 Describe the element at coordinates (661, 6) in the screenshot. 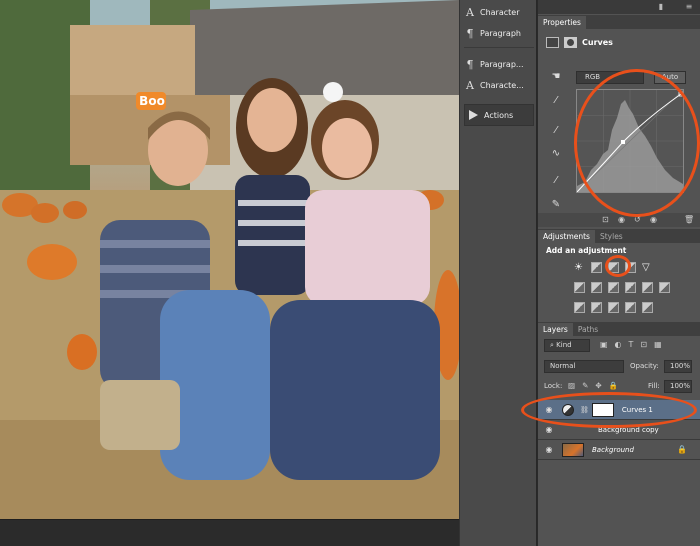

I see `collapse-icon: ▮` at that location.